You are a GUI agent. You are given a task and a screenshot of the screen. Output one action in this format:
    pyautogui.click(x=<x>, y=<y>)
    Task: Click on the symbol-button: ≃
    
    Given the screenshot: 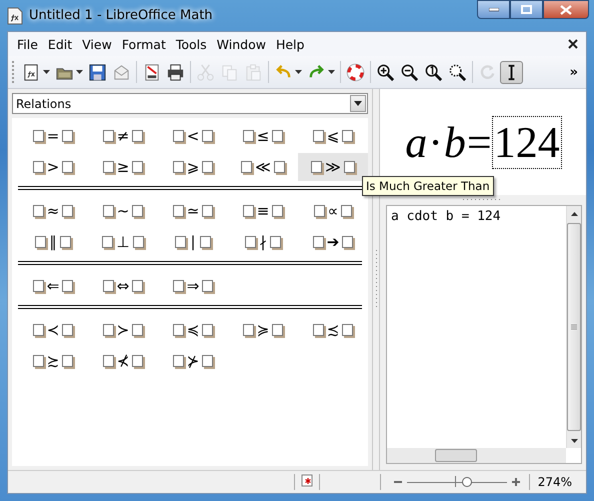 What is the action you would take?
    pyautogui.click(x=193, y=211)
    